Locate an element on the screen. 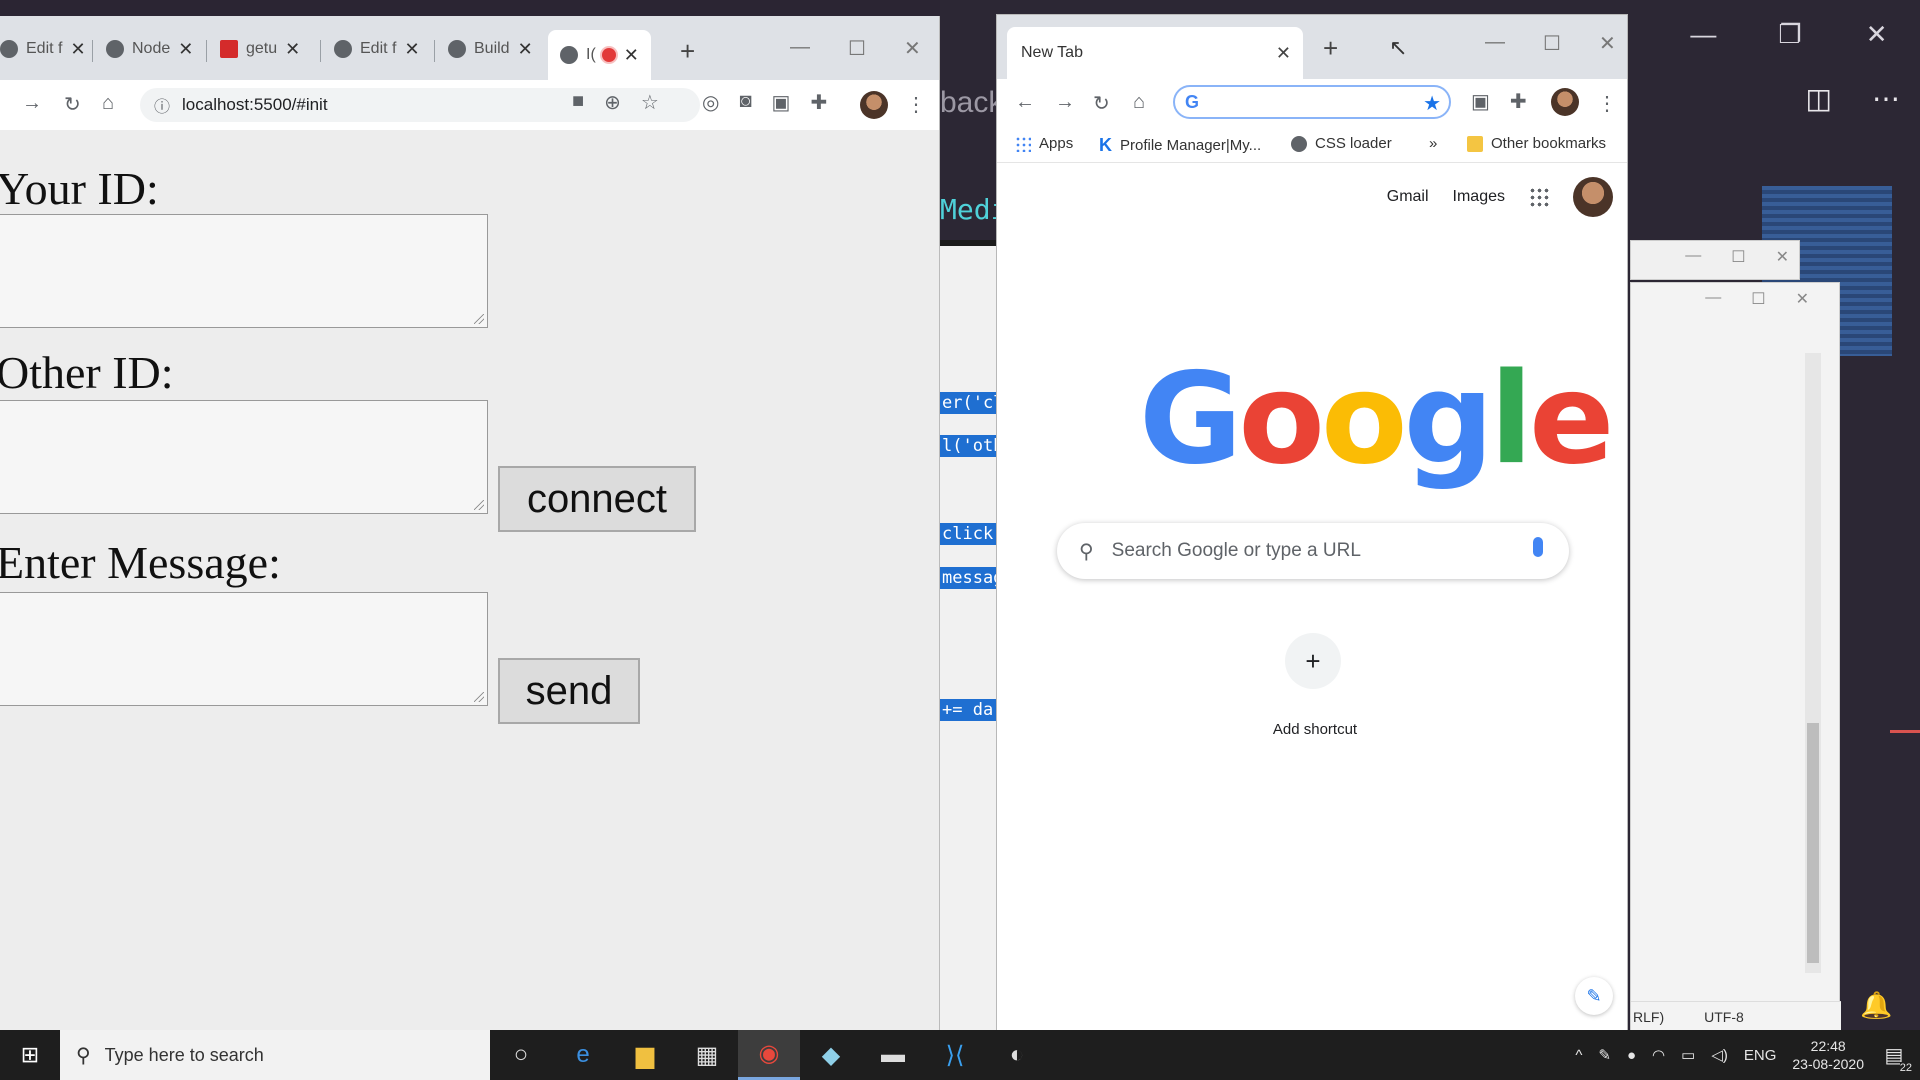 Image resolution: width=1920 pixels, height=1080 pixels. send-button: send is located at coordinates (569, 691).